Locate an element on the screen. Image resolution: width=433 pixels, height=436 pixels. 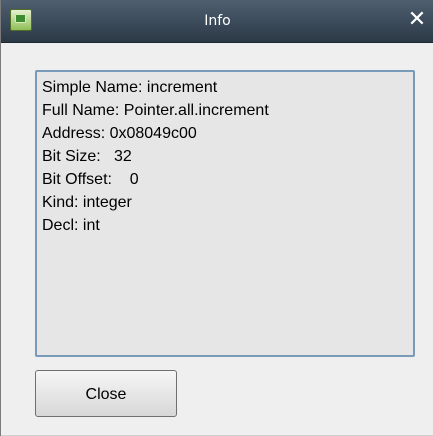
title-bar: Info ✕ is located at coordinates (217, 21).